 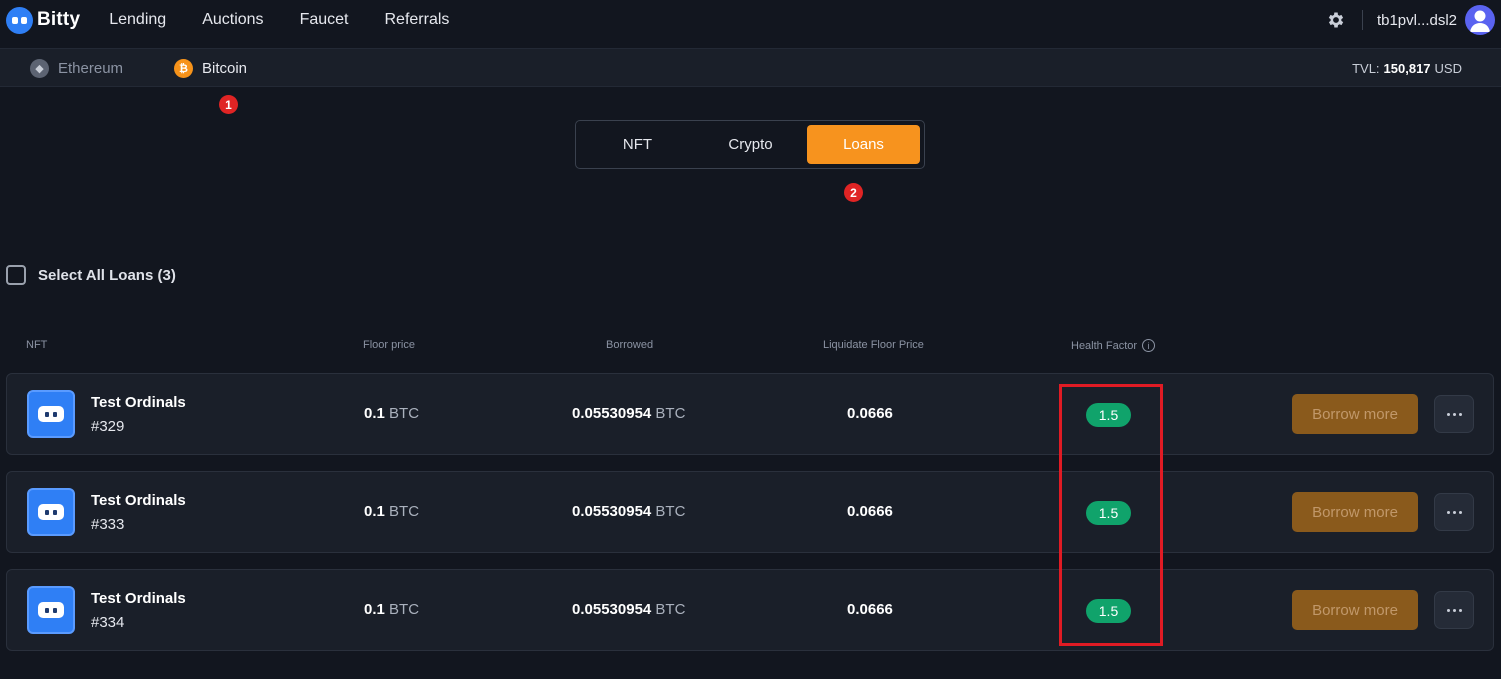 I want to click on tvl-value: 150,817, so click(x=1407, y=68).